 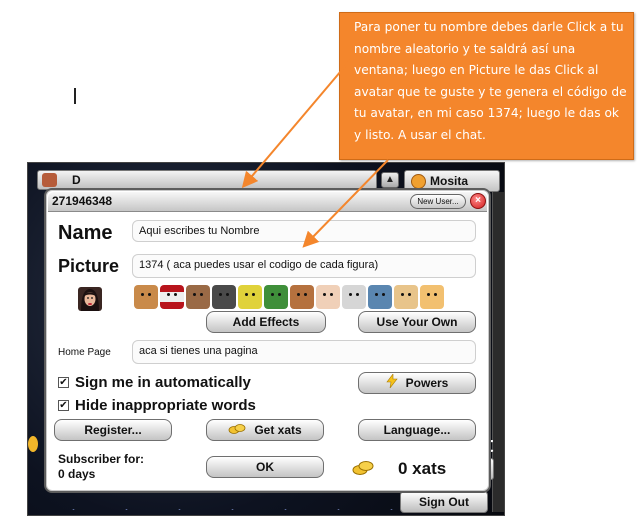 I want to click on hide-words-checkbox: ✔, so click(x=63, y=405).